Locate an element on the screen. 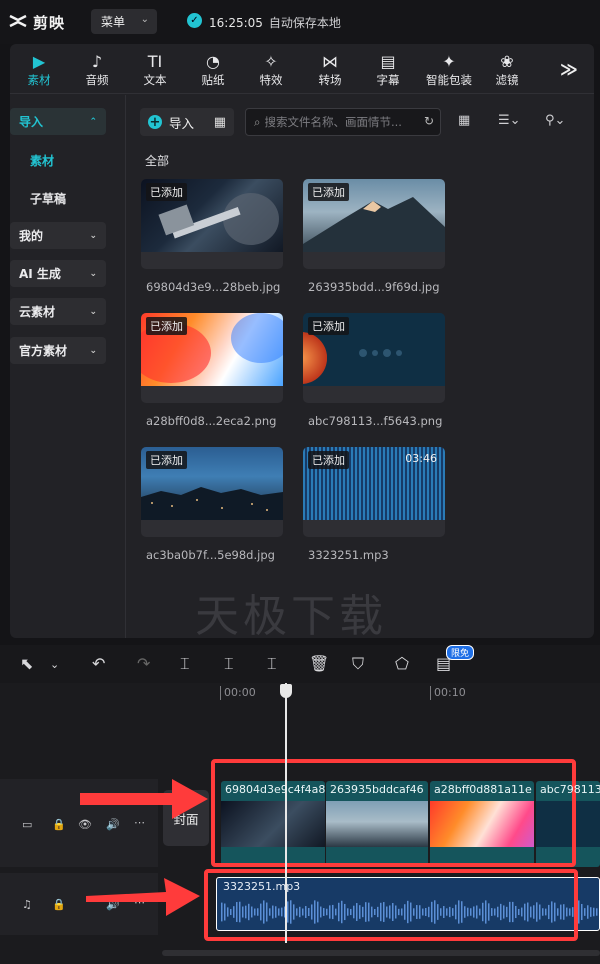 Image resolution: width=600 pixels, height=964 pixels. capcut-logo-icon is located at coordinates (18, 21).